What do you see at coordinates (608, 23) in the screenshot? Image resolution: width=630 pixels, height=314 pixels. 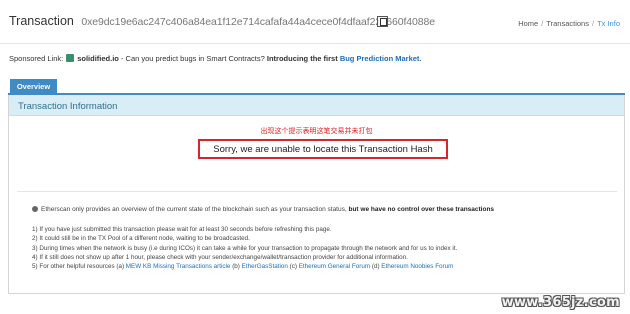 I see `breadcrumb-tx-info: Tx Info` at bounding box center [608, 23].